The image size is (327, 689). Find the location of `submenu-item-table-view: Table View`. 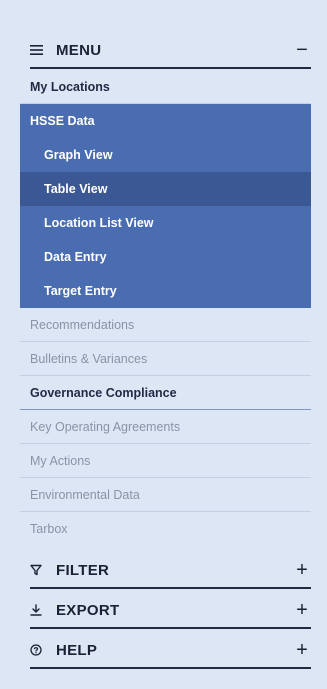

submenu-item-table-view: Table View is located at coordinates (165, 189).